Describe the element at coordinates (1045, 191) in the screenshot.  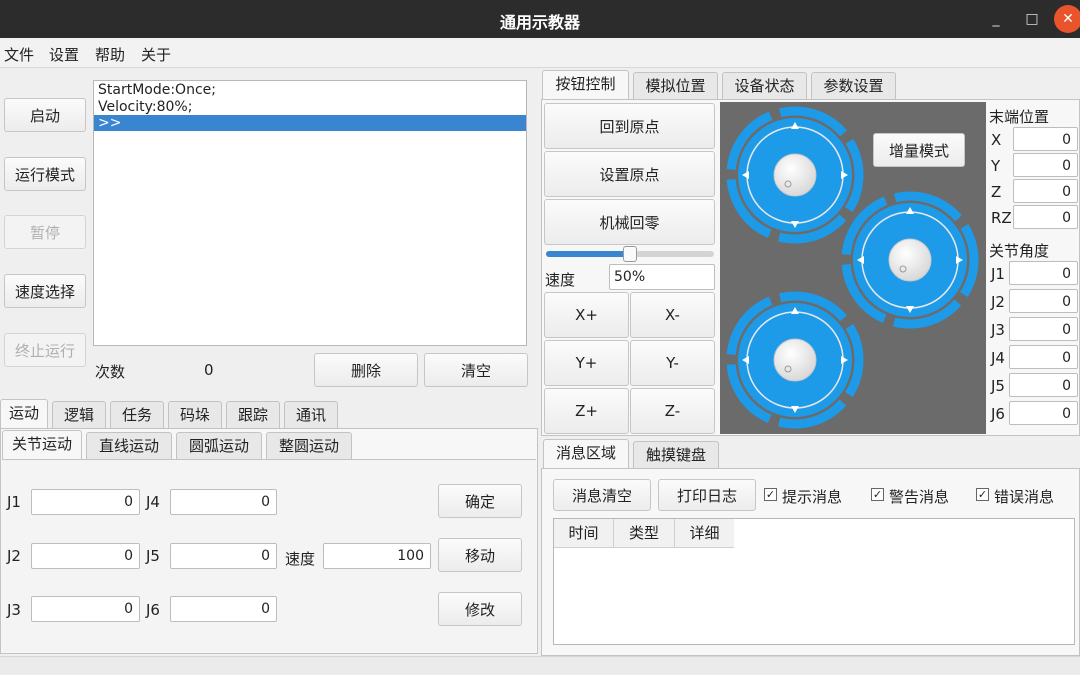
I see `end-z-value: 0` at that location.